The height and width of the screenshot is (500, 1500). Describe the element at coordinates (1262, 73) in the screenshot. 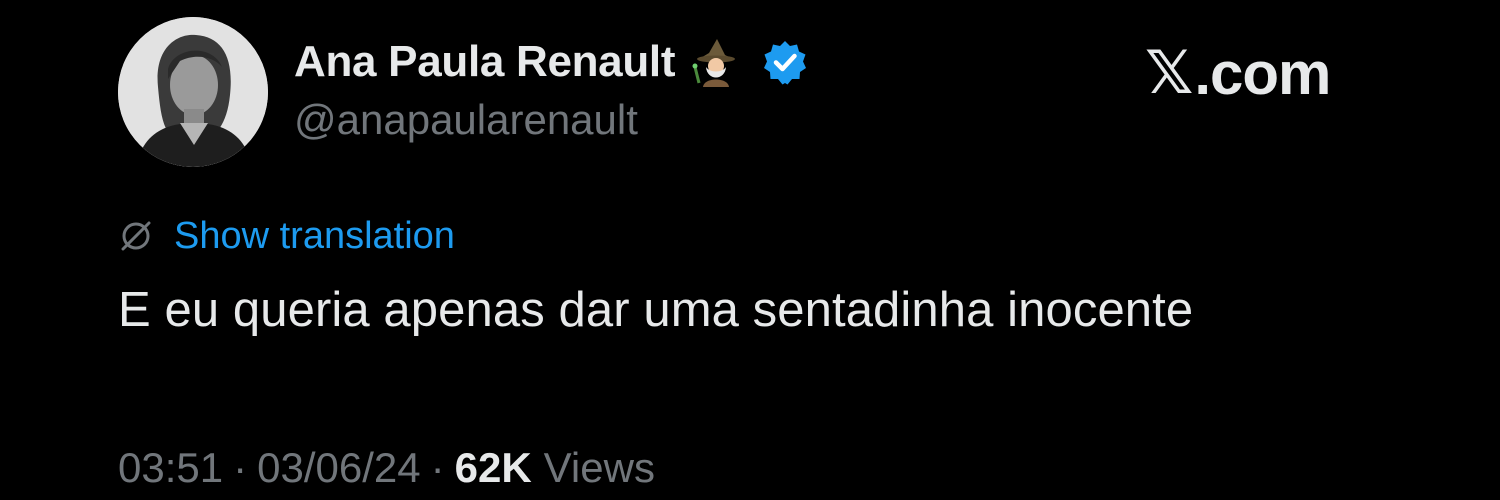

I see `brand-domain: .com` at that location.